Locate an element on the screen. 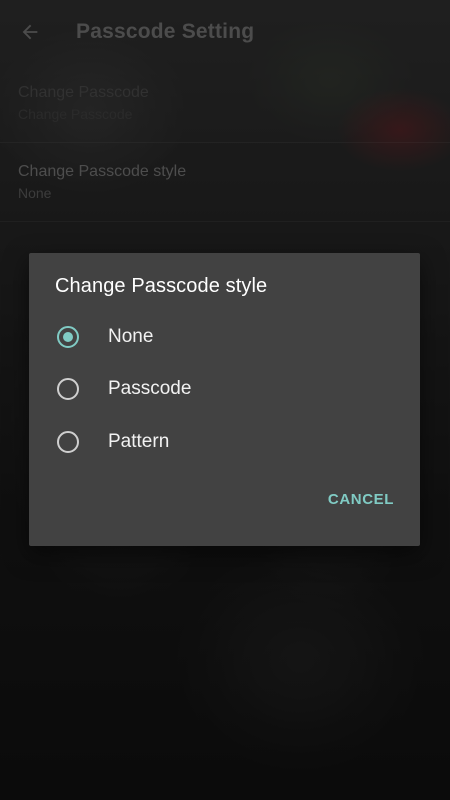 This screenshot has width=450, height=800. option-pattern: Pattern is located at coordinates (224, 442).